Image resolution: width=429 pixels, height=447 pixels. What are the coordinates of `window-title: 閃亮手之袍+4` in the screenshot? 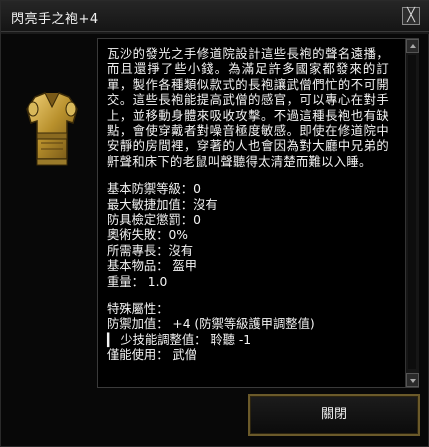 It's located at (55, 19).